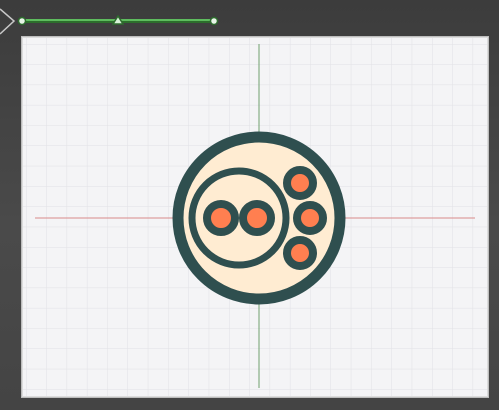  Describe the element at coordinates (8, 21) in the screenshot. I see `chevron-icon` at that location.